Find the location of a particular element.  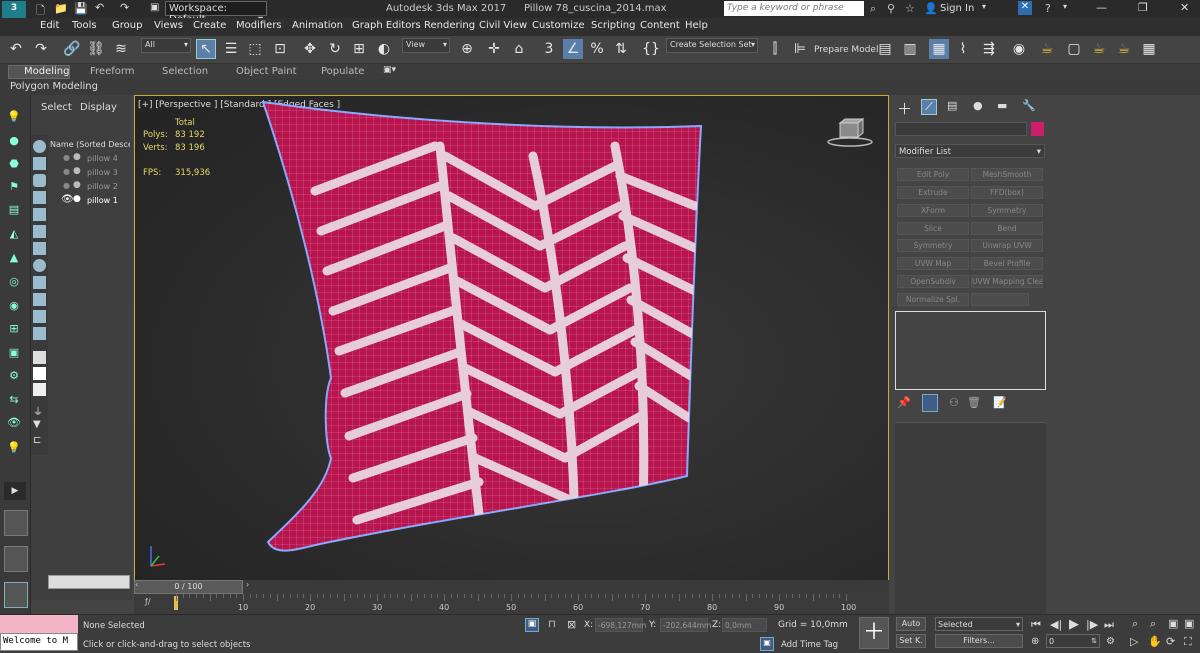

link-icon: 🔗 is located at coordinates (72, 49).